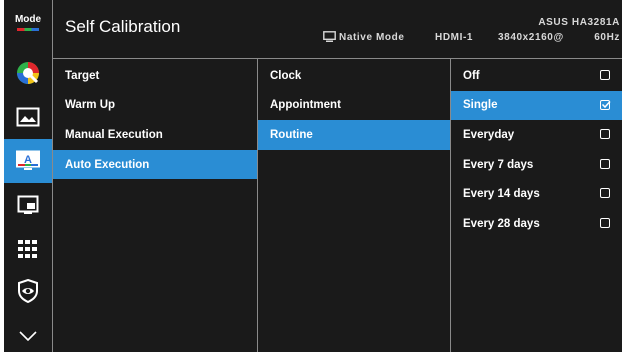  I want to click on calibration-button: A, so click(28, 161).